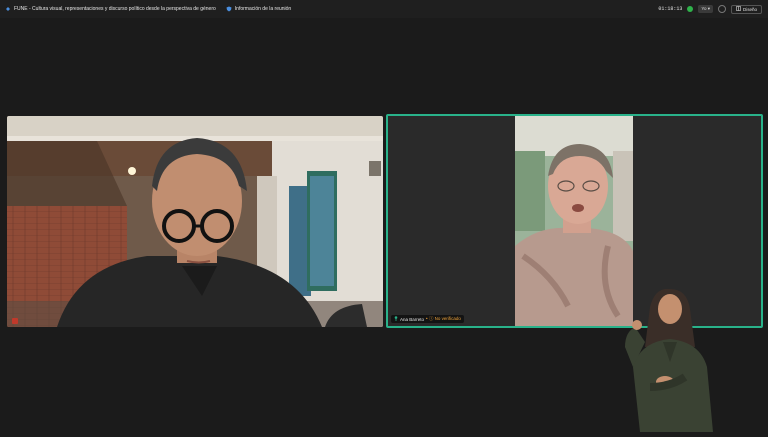 The height and width of the screenshot is (437, 768). I want to click on settings-icon, so click(721, 9).